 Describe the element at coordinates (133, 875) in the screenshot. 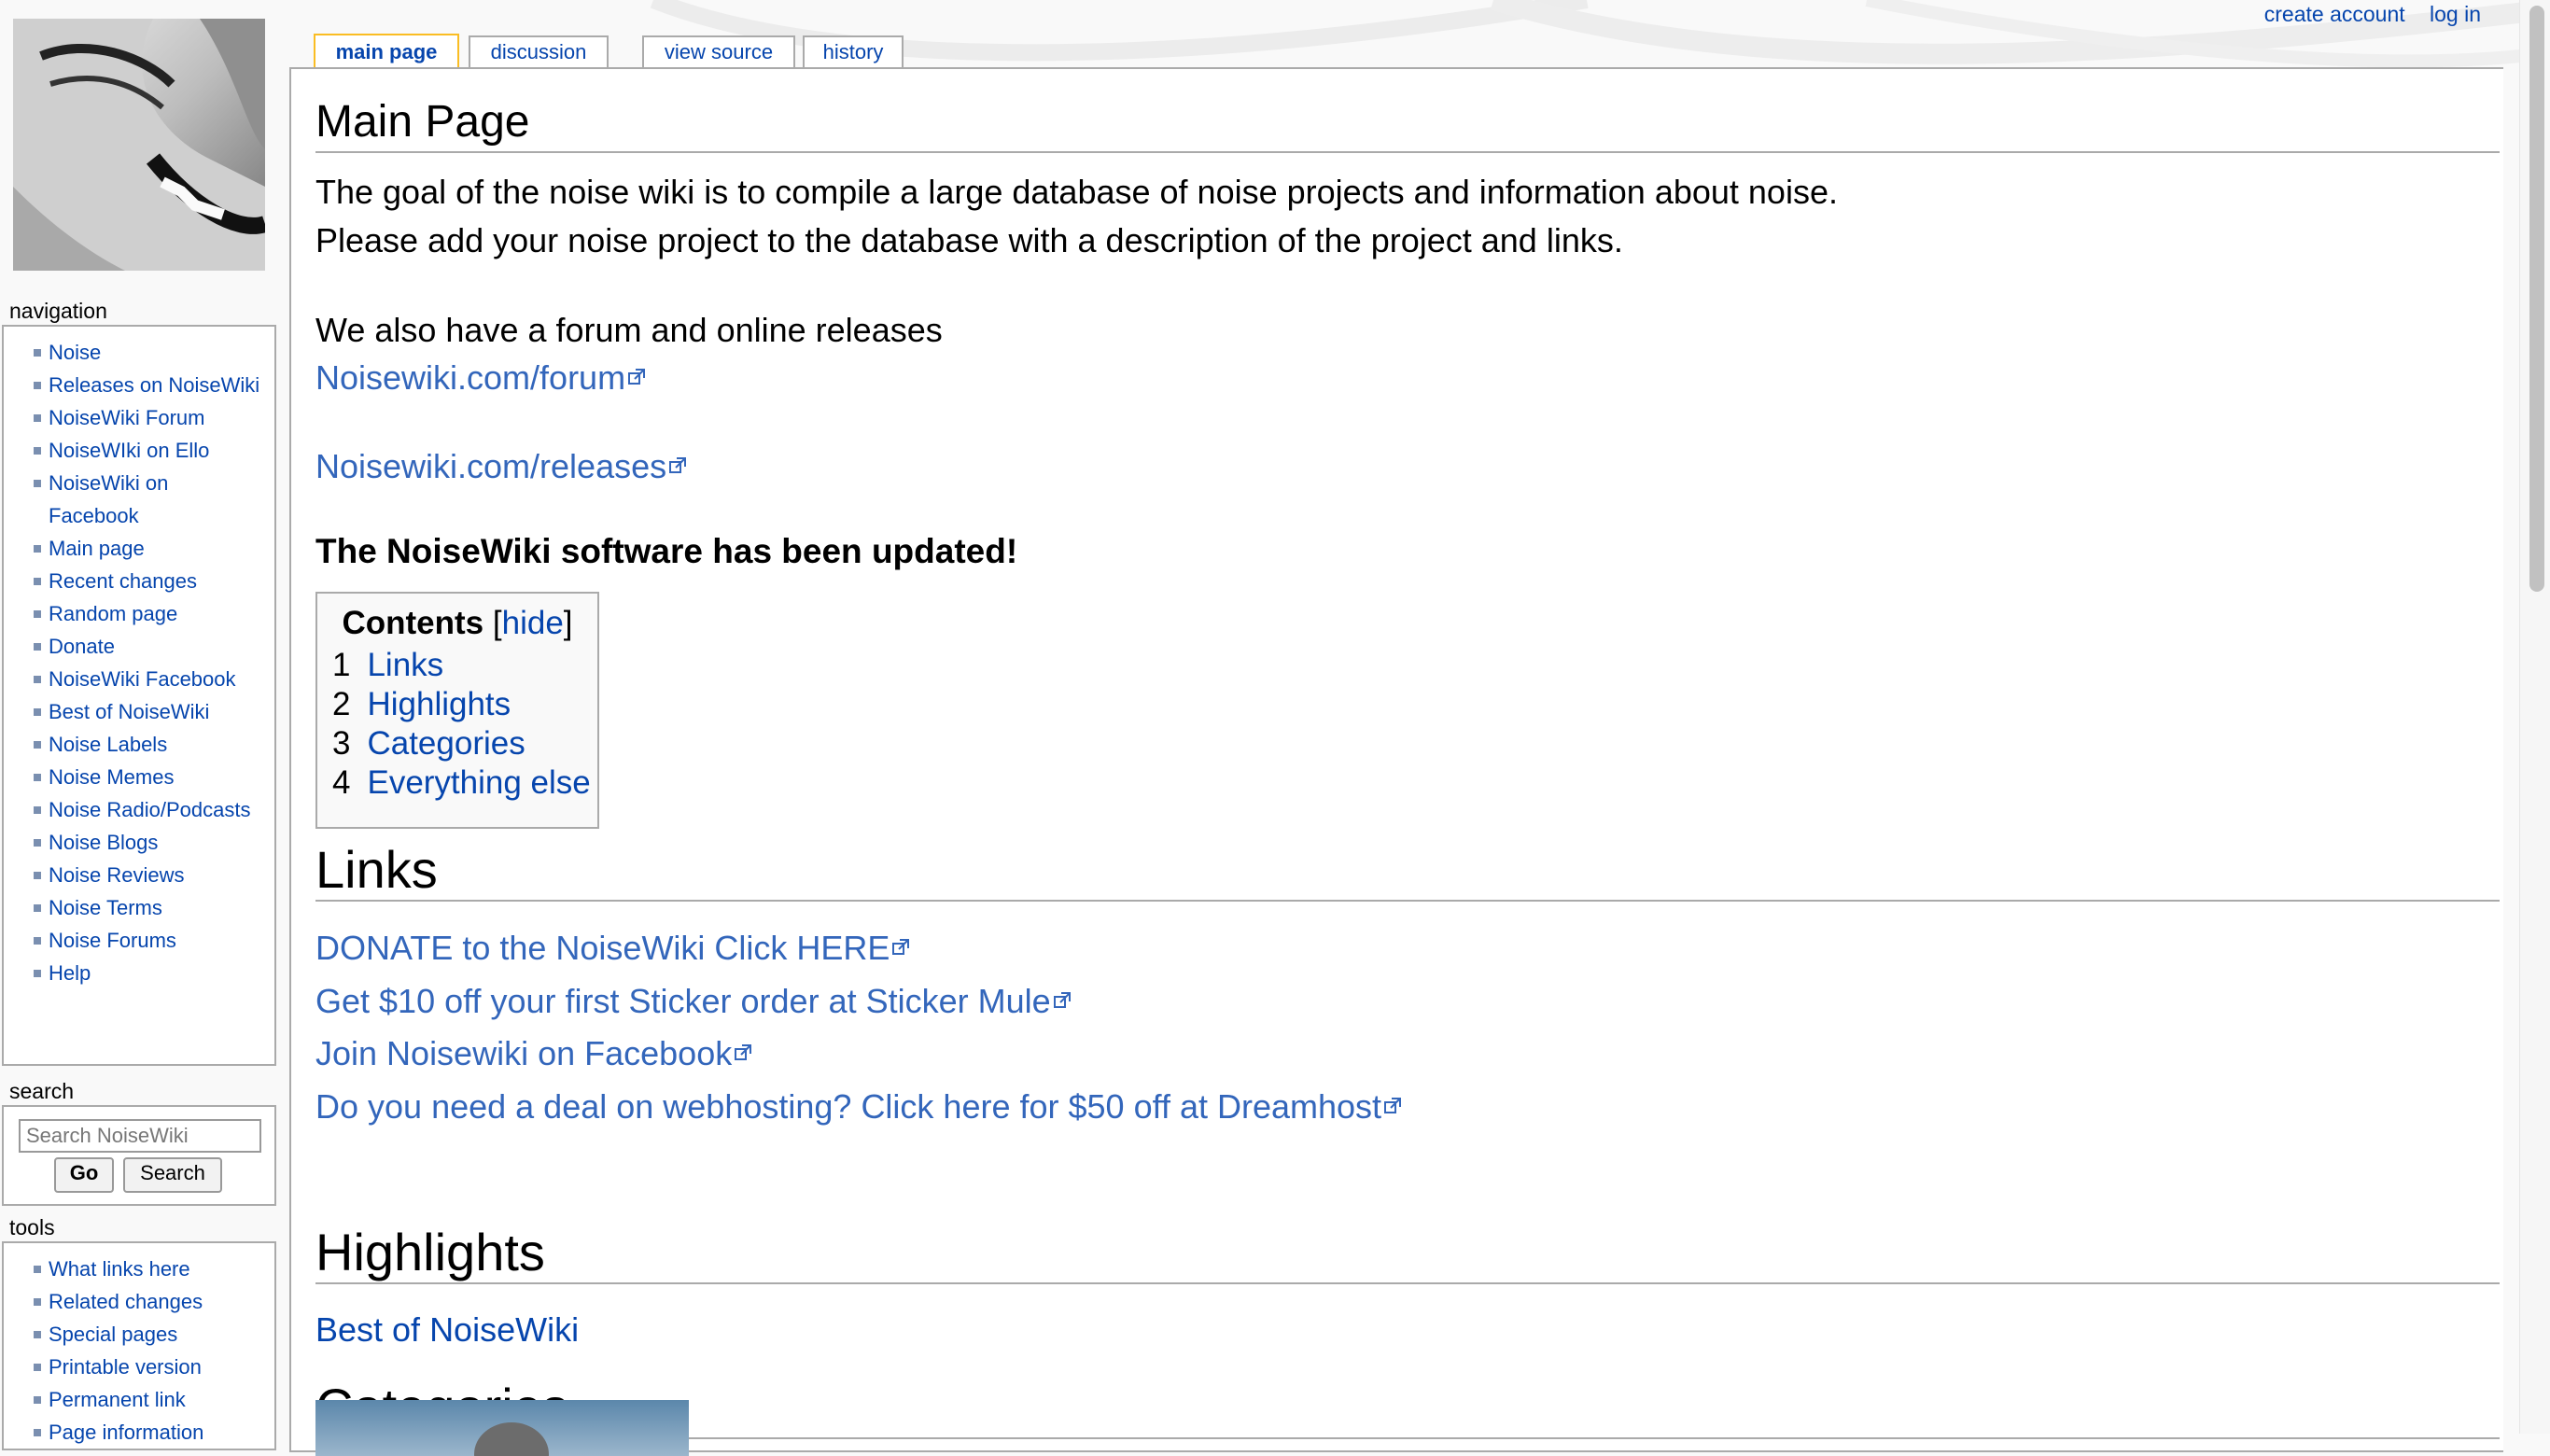

I see `sidebar-item-noise-reviews: Noise Reviews` at that location.